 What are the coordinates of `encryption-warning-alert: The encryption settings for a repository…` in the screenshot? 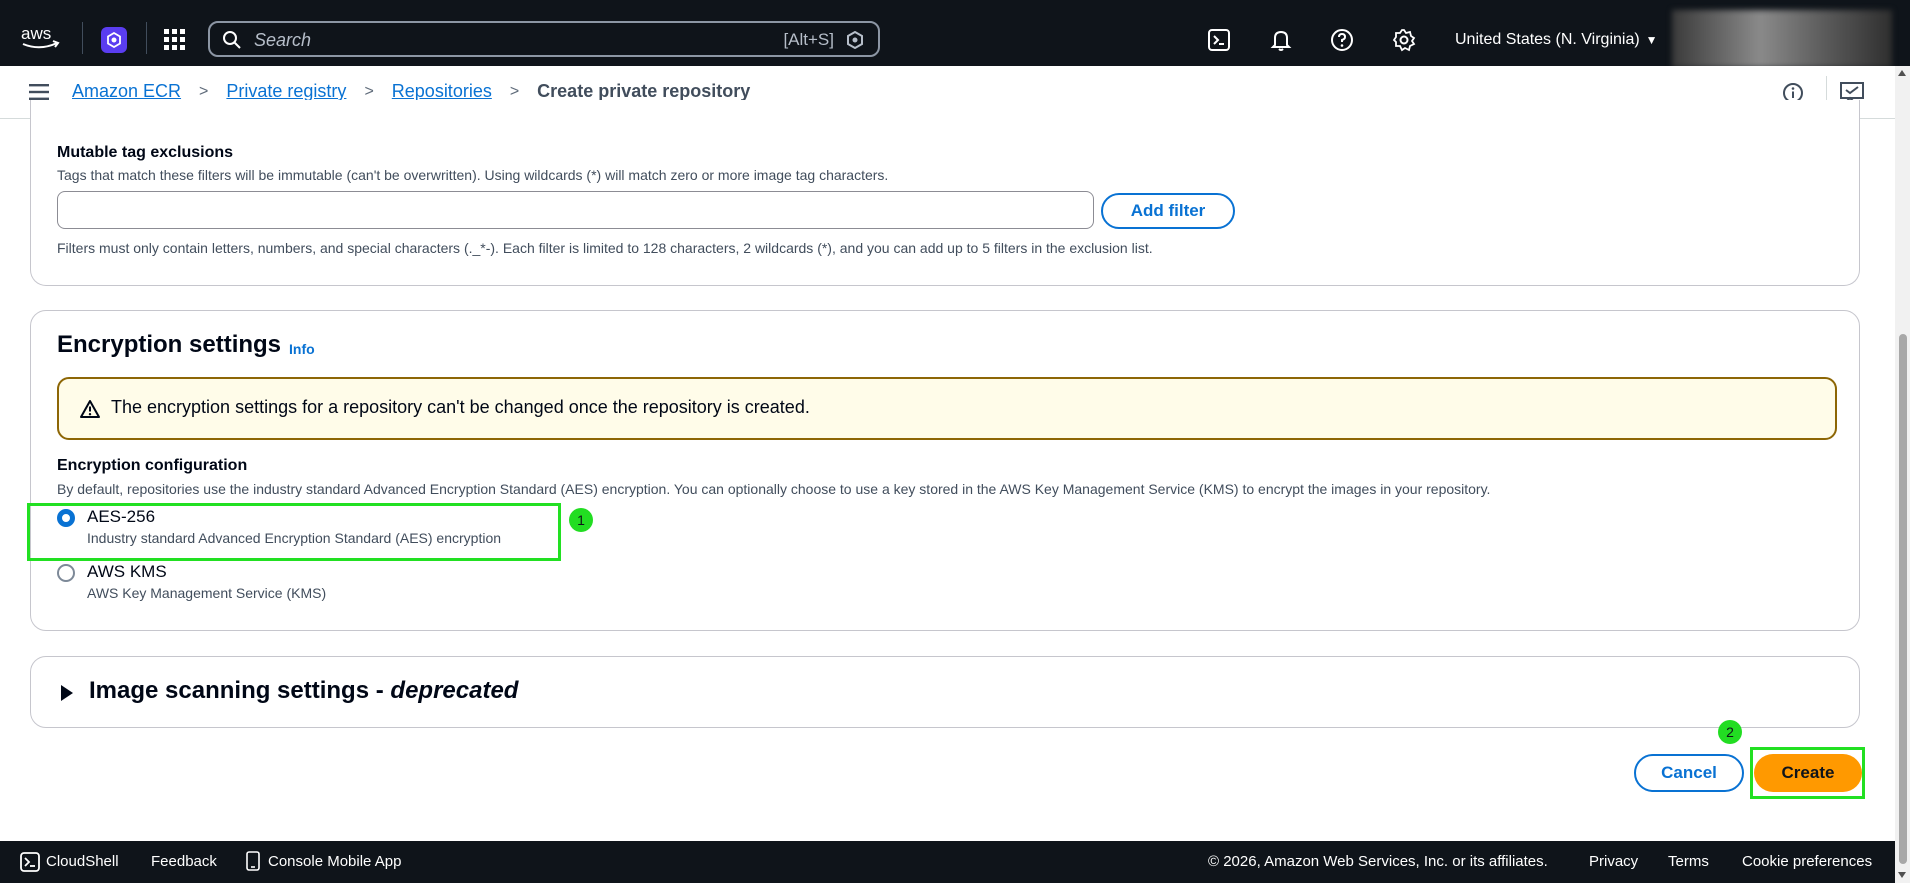 It's located at (947, 408).